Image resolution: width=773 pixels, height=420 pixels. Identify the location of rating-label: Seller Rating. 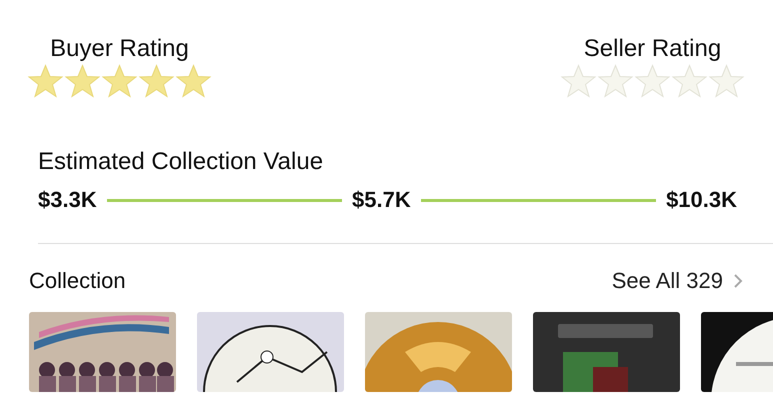
(653, 49).